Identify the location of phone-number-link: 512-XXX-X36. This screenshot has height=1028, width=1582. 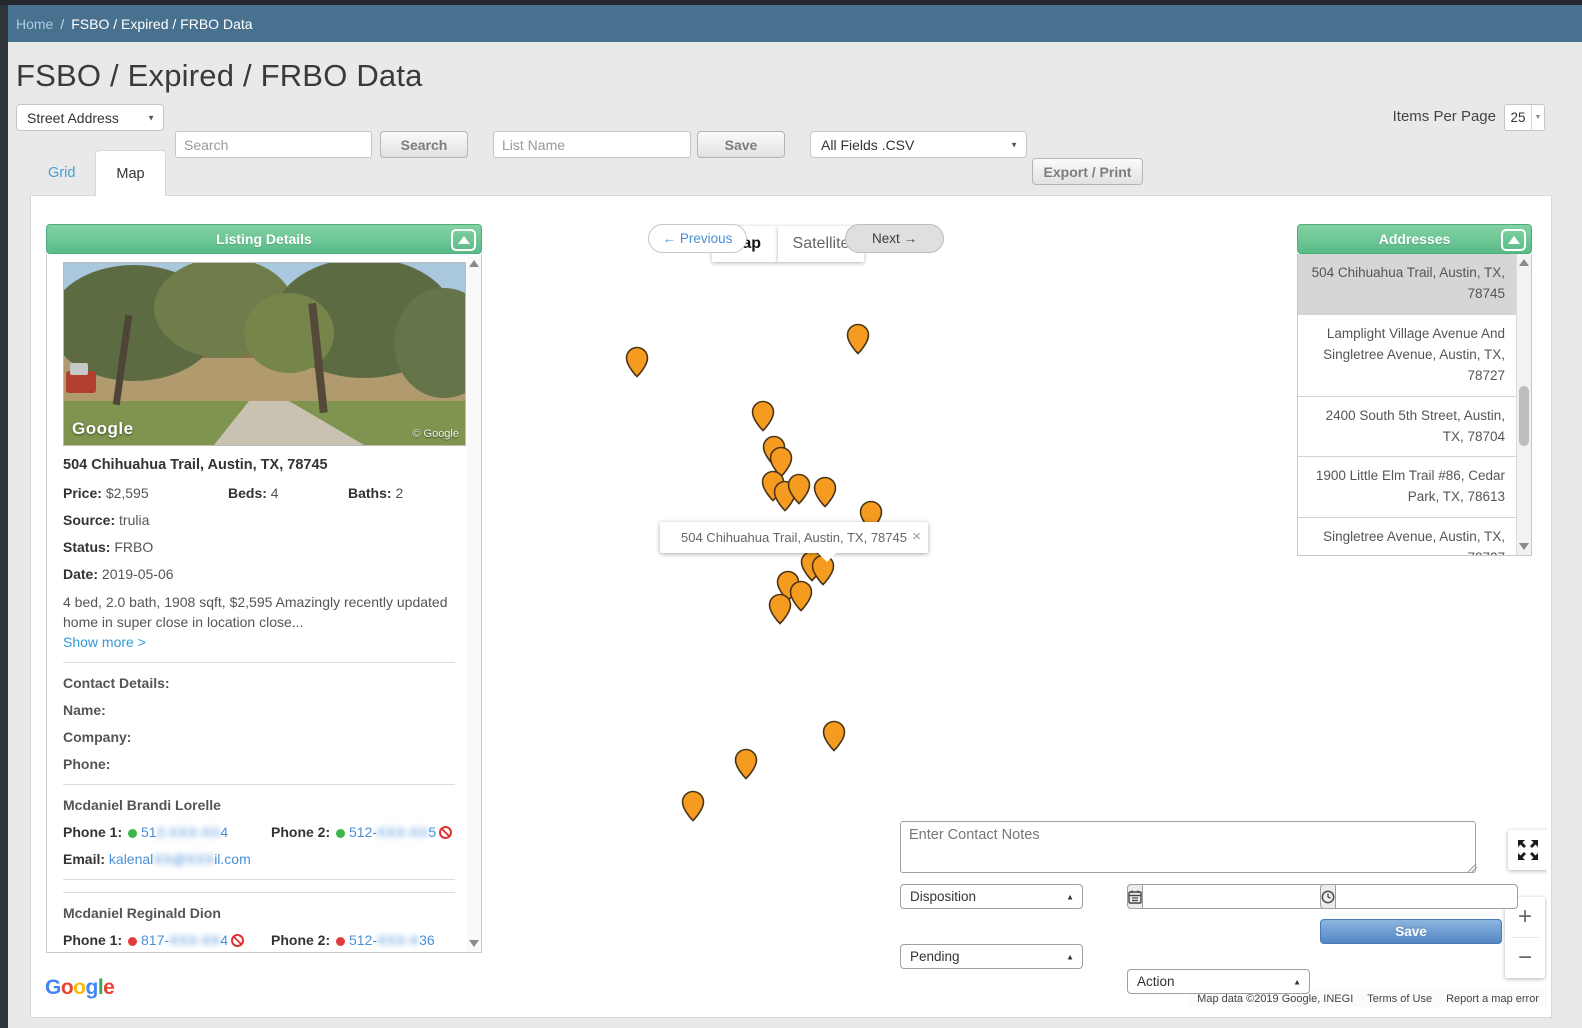
(392, 940).